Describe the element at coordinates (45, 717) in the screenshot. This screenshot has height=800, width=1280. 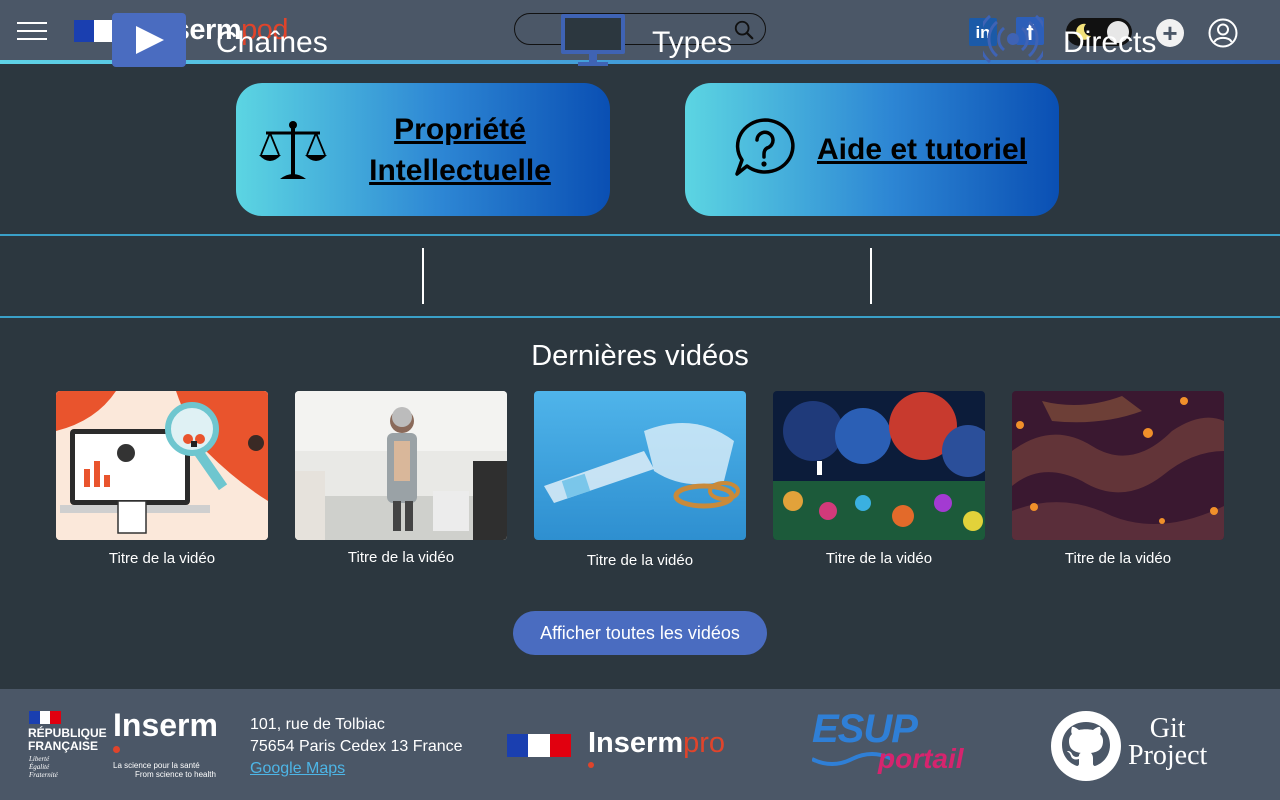
I see `republique-flag-icon` at that location.